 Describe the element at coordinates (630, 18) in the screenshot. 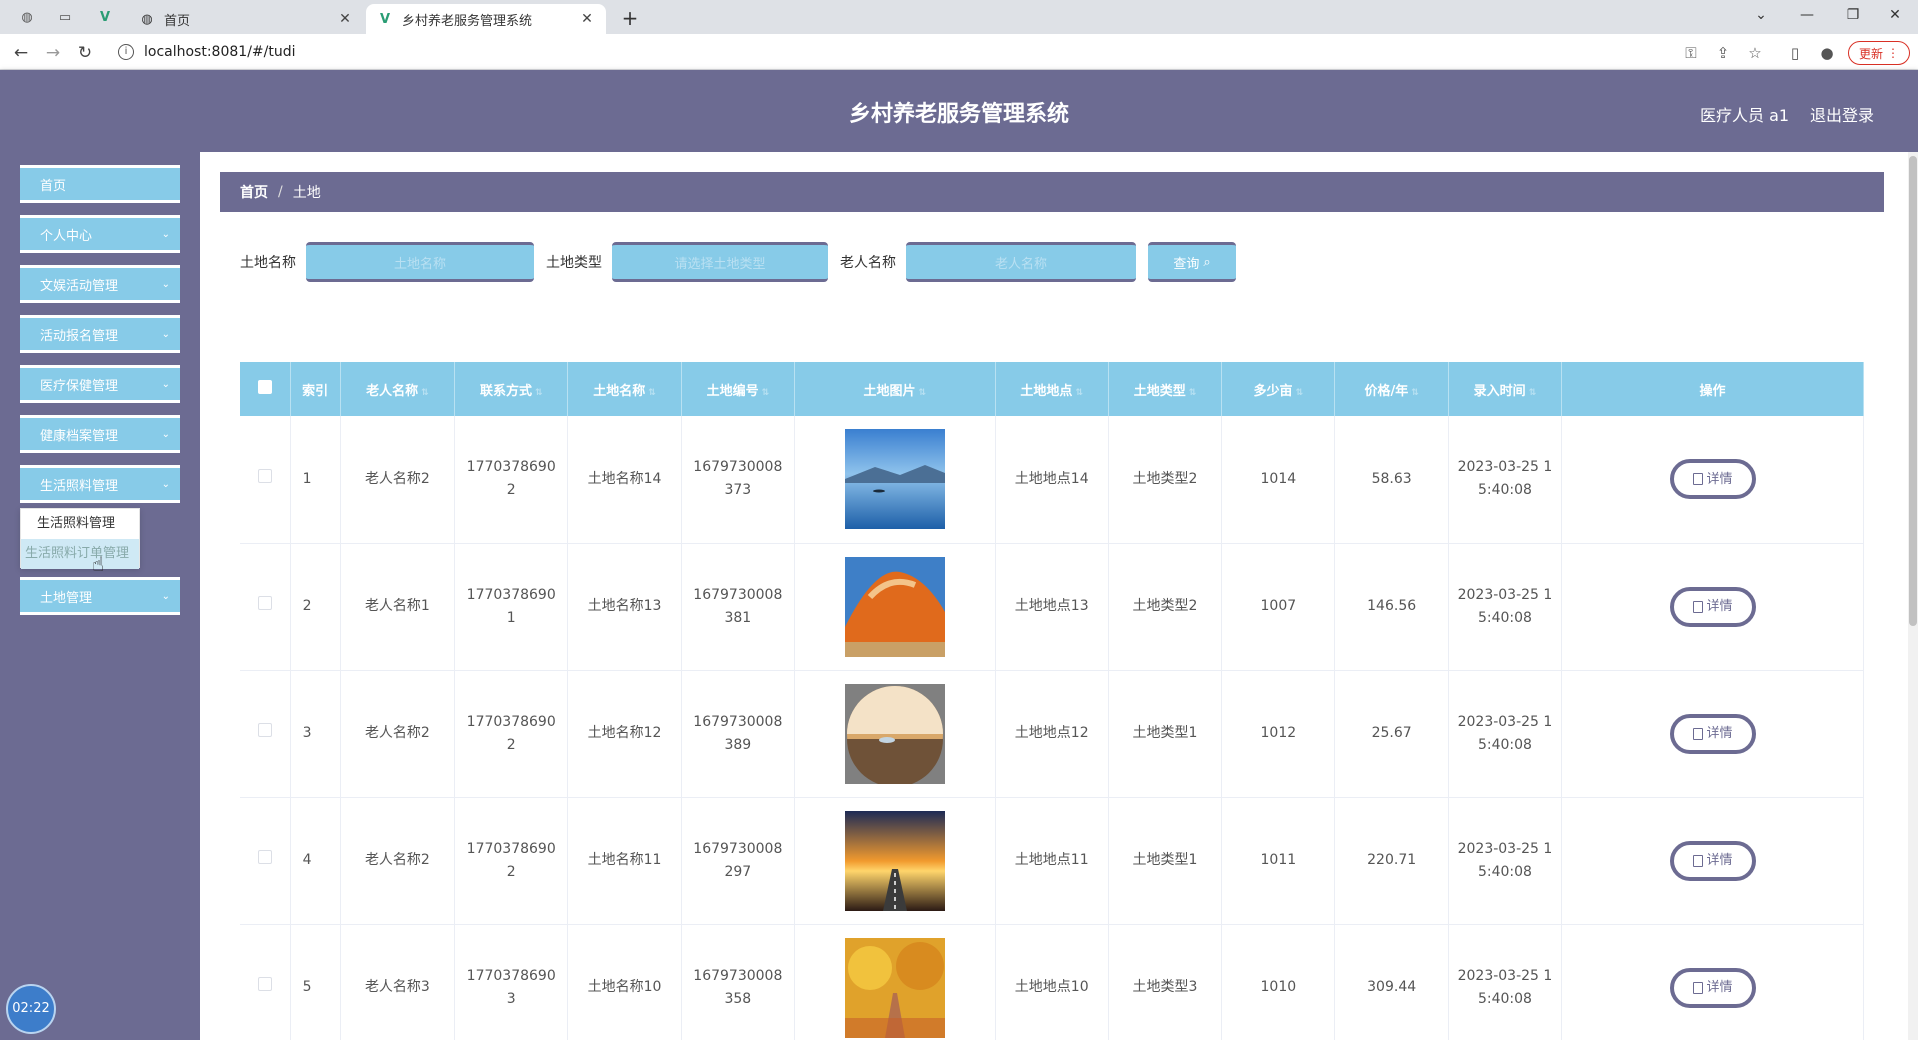

I see `new-tab-icon: +` at that location.